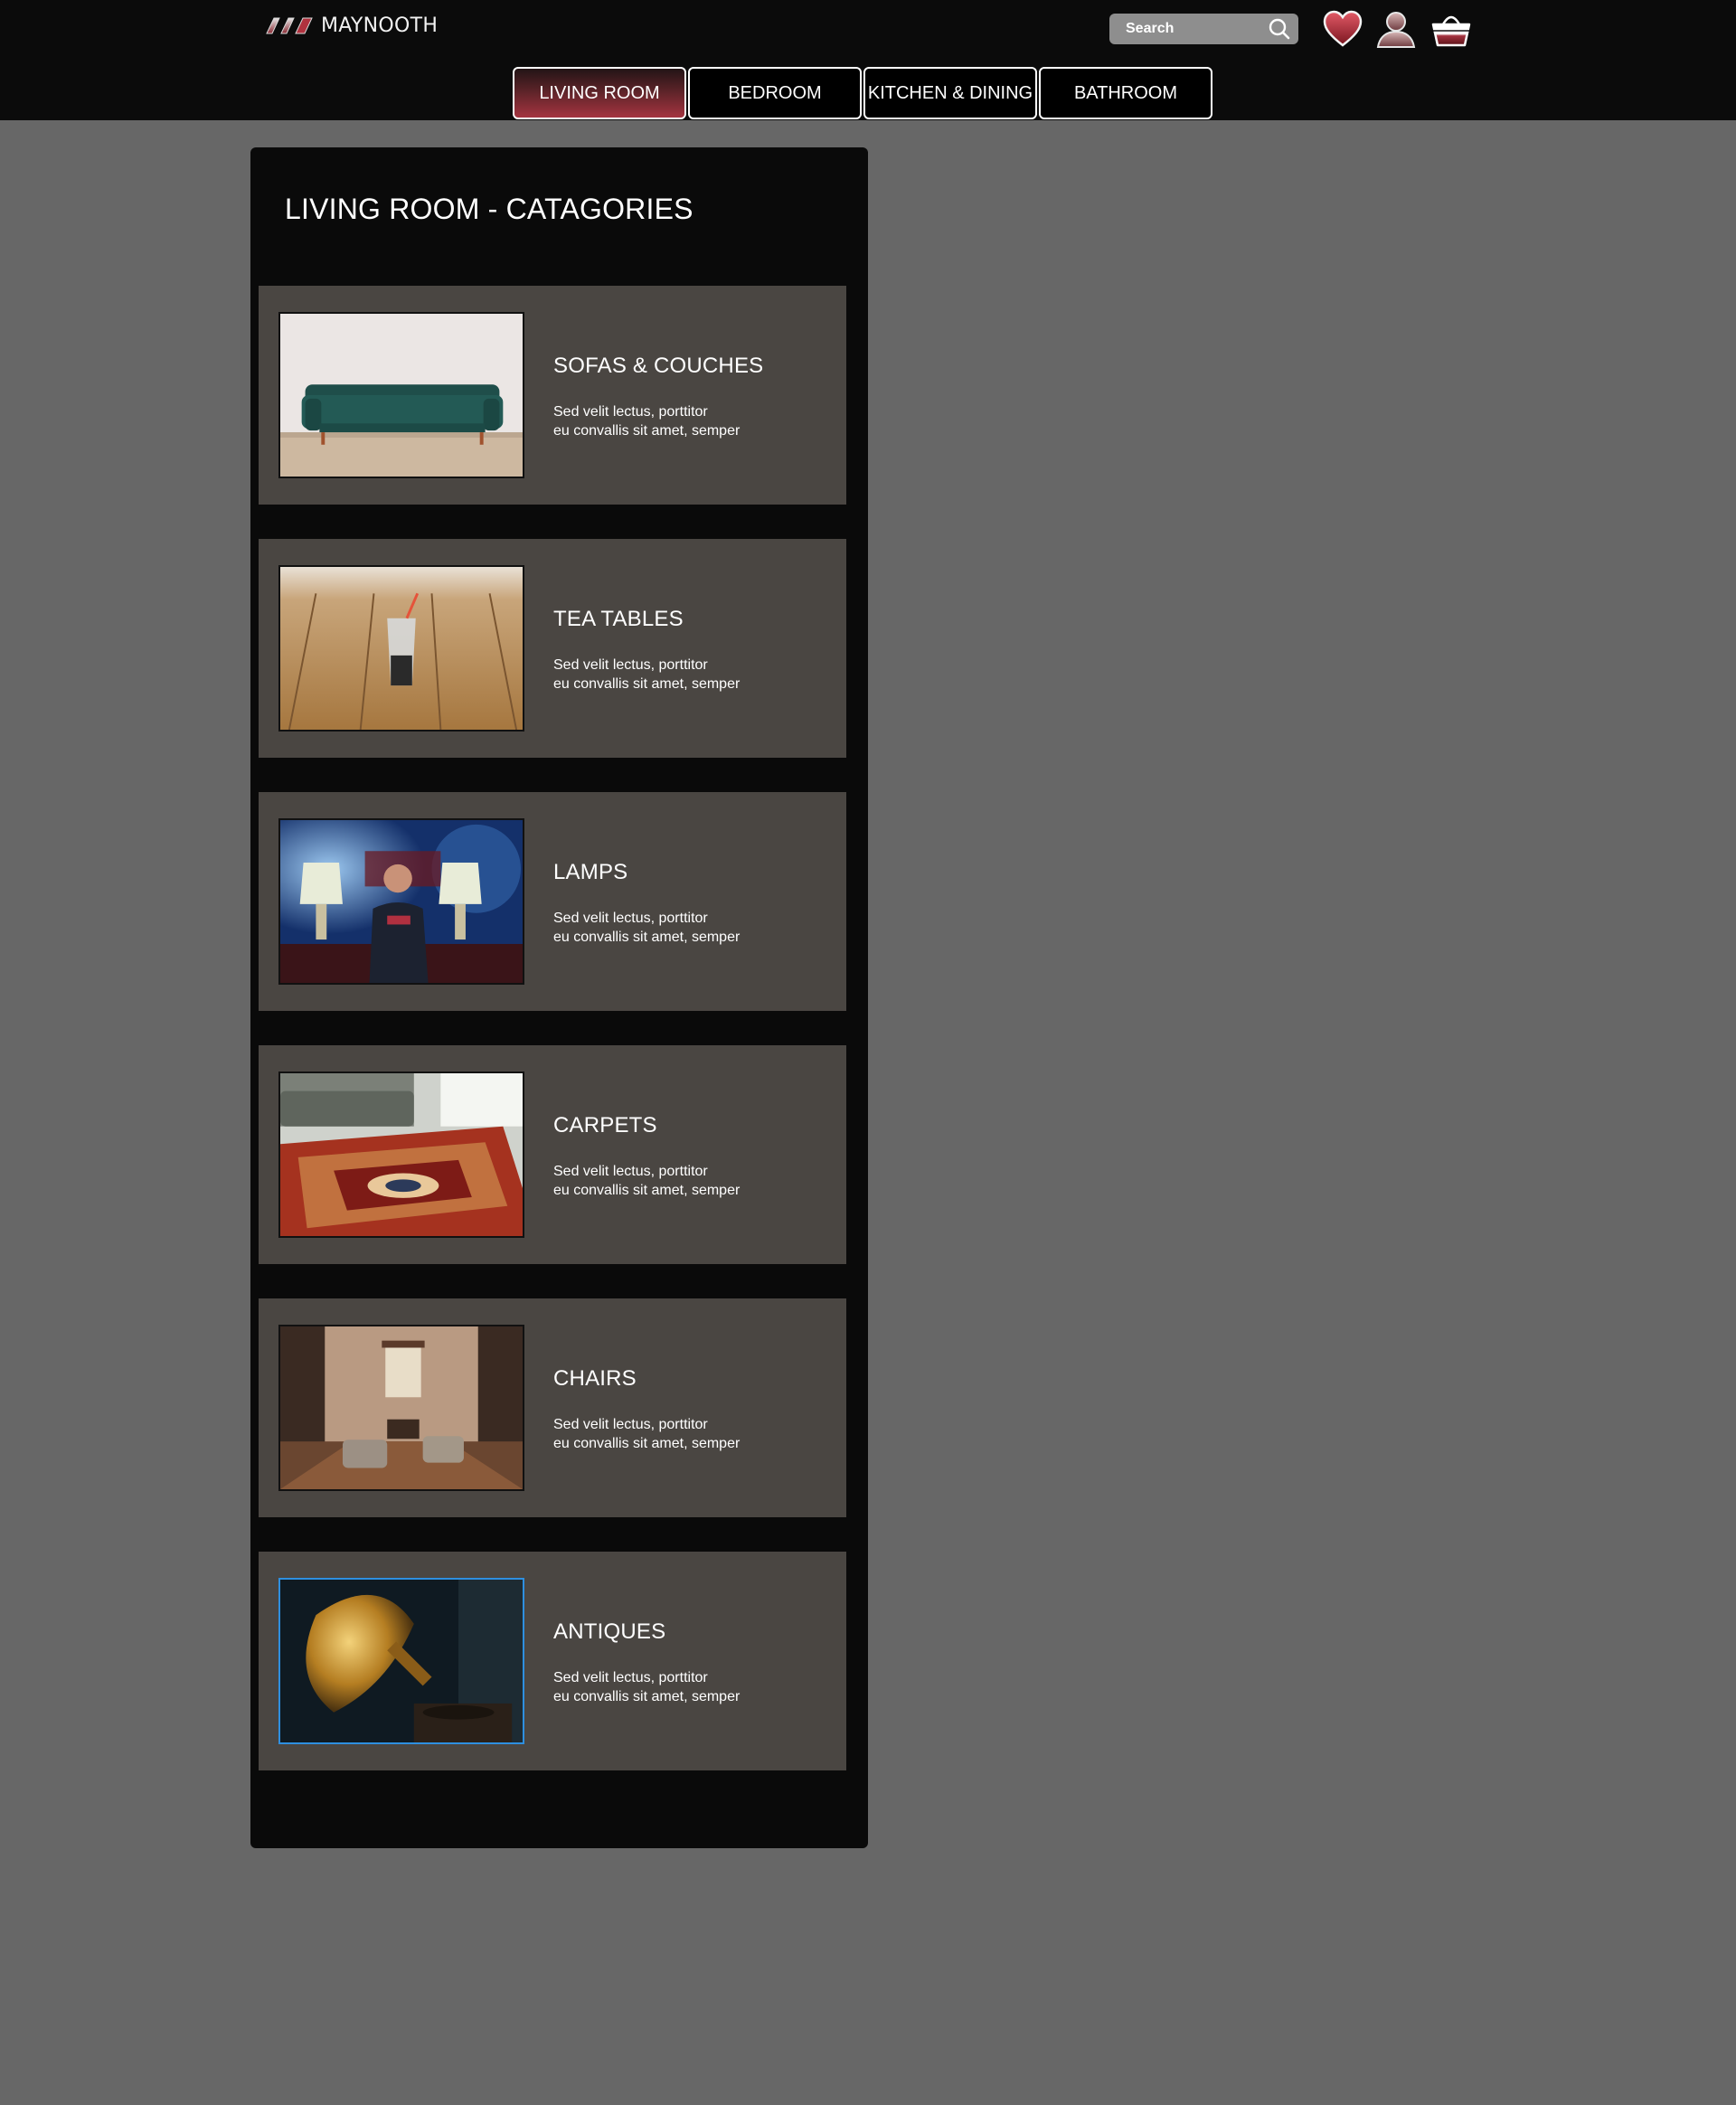 The height and width of the screenshot is (2105, 1736). What do you see at coordinates (595, 1378) in the screenshot?
I see `category-title: CHAIRS` at bounding box center [595, 1378].